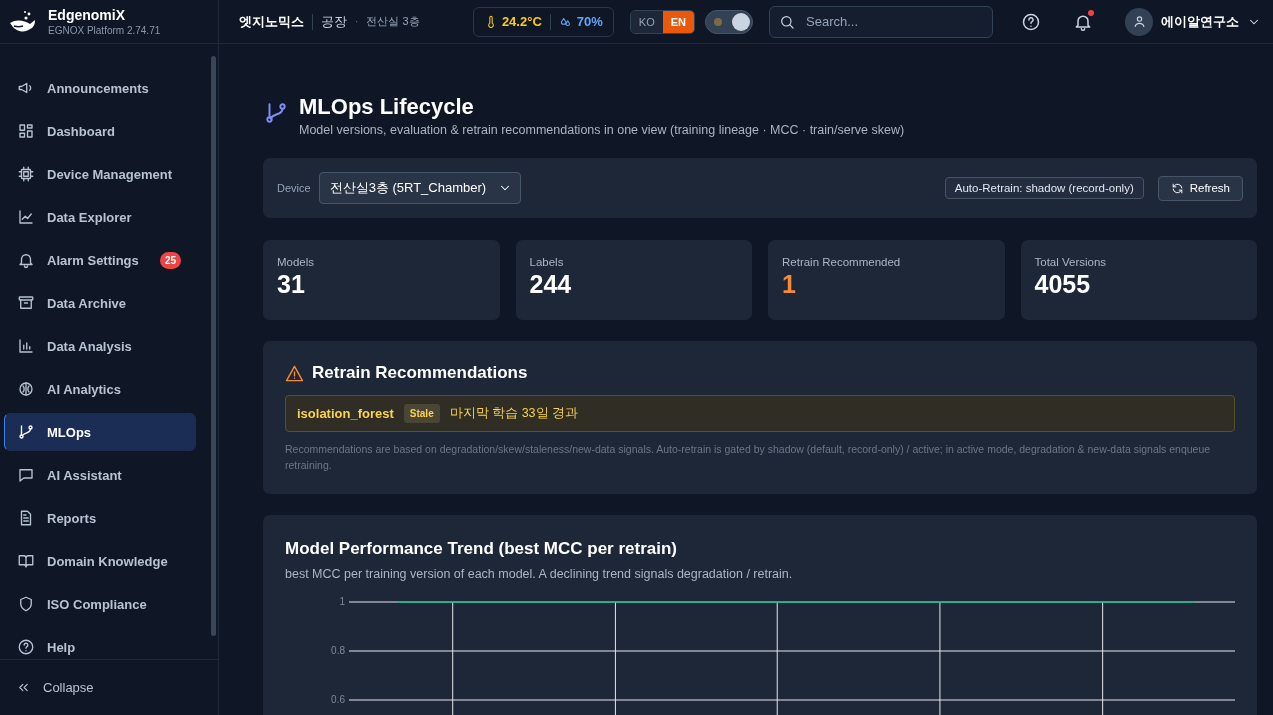 The image size is (1273, 715). What do you see at coordinates (589, 21) in the screenshot?
I see `humidity-reading: 70%` at bounding box center [589, 21].